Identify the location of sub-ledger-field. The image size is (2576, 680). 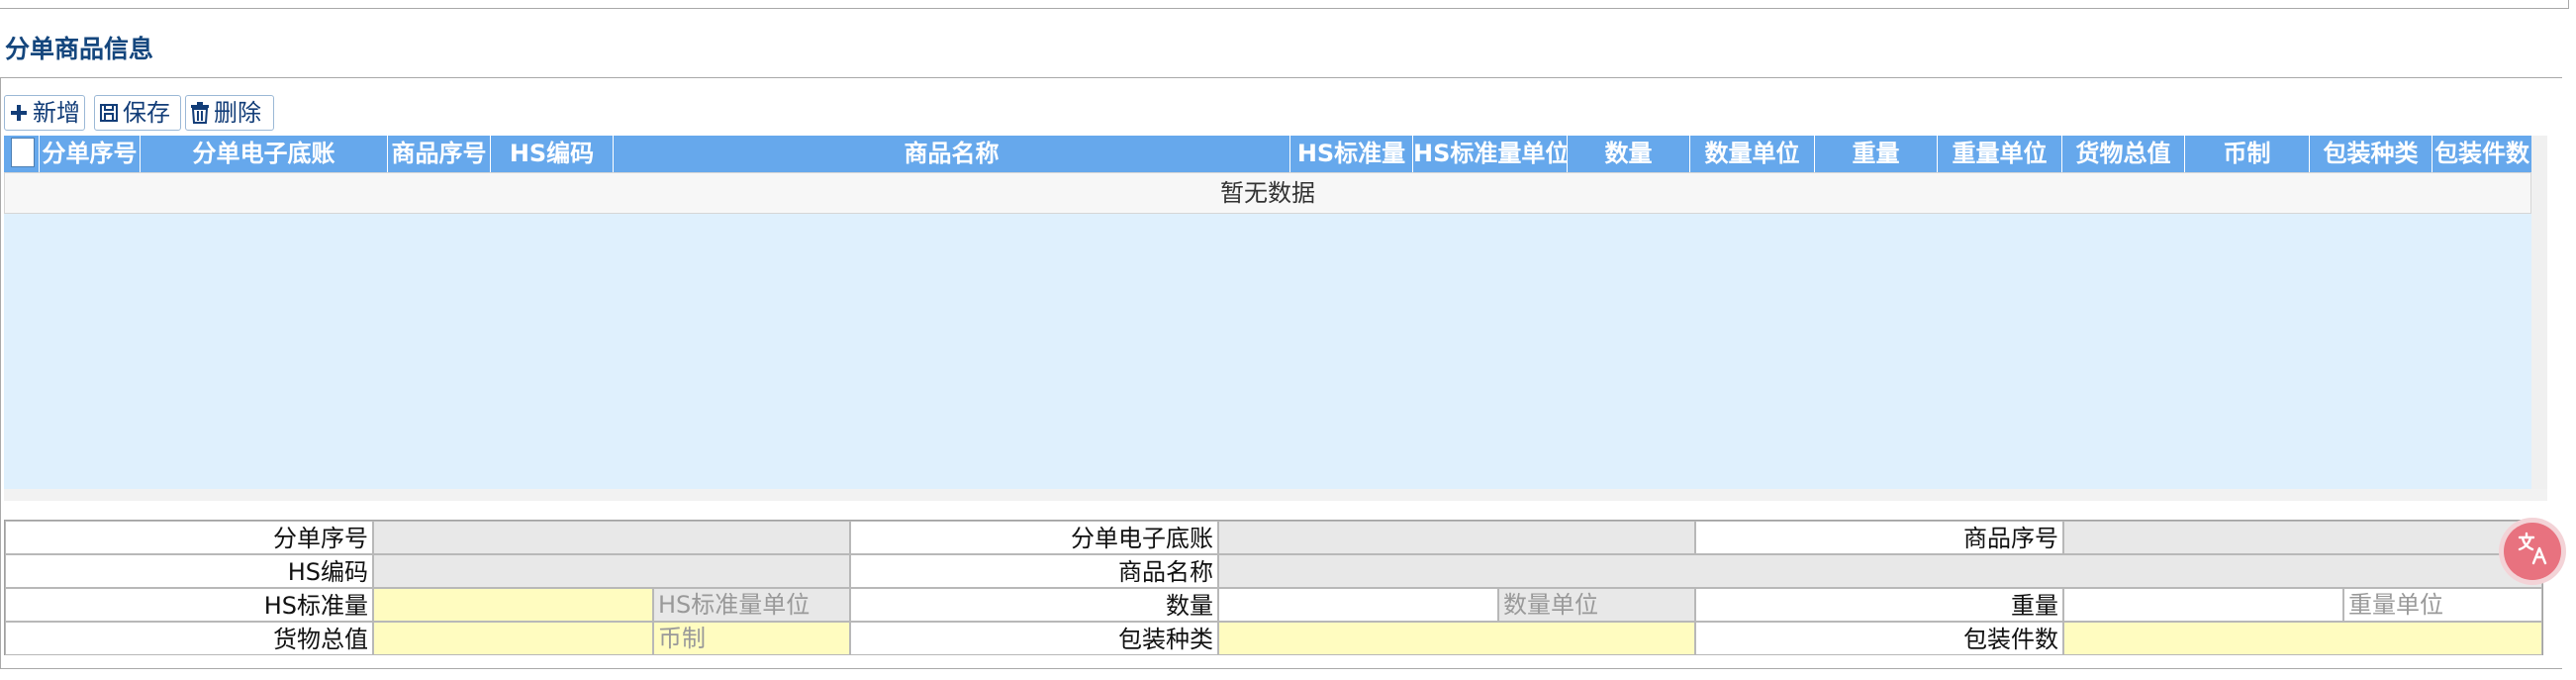
(1456, 537).